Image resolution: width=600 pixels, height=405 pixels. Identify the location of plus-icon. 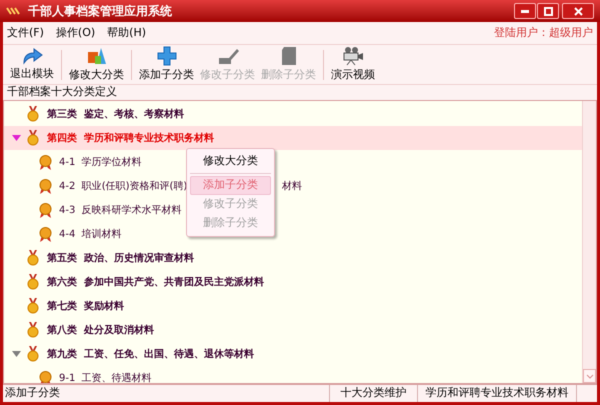
(166, 56).